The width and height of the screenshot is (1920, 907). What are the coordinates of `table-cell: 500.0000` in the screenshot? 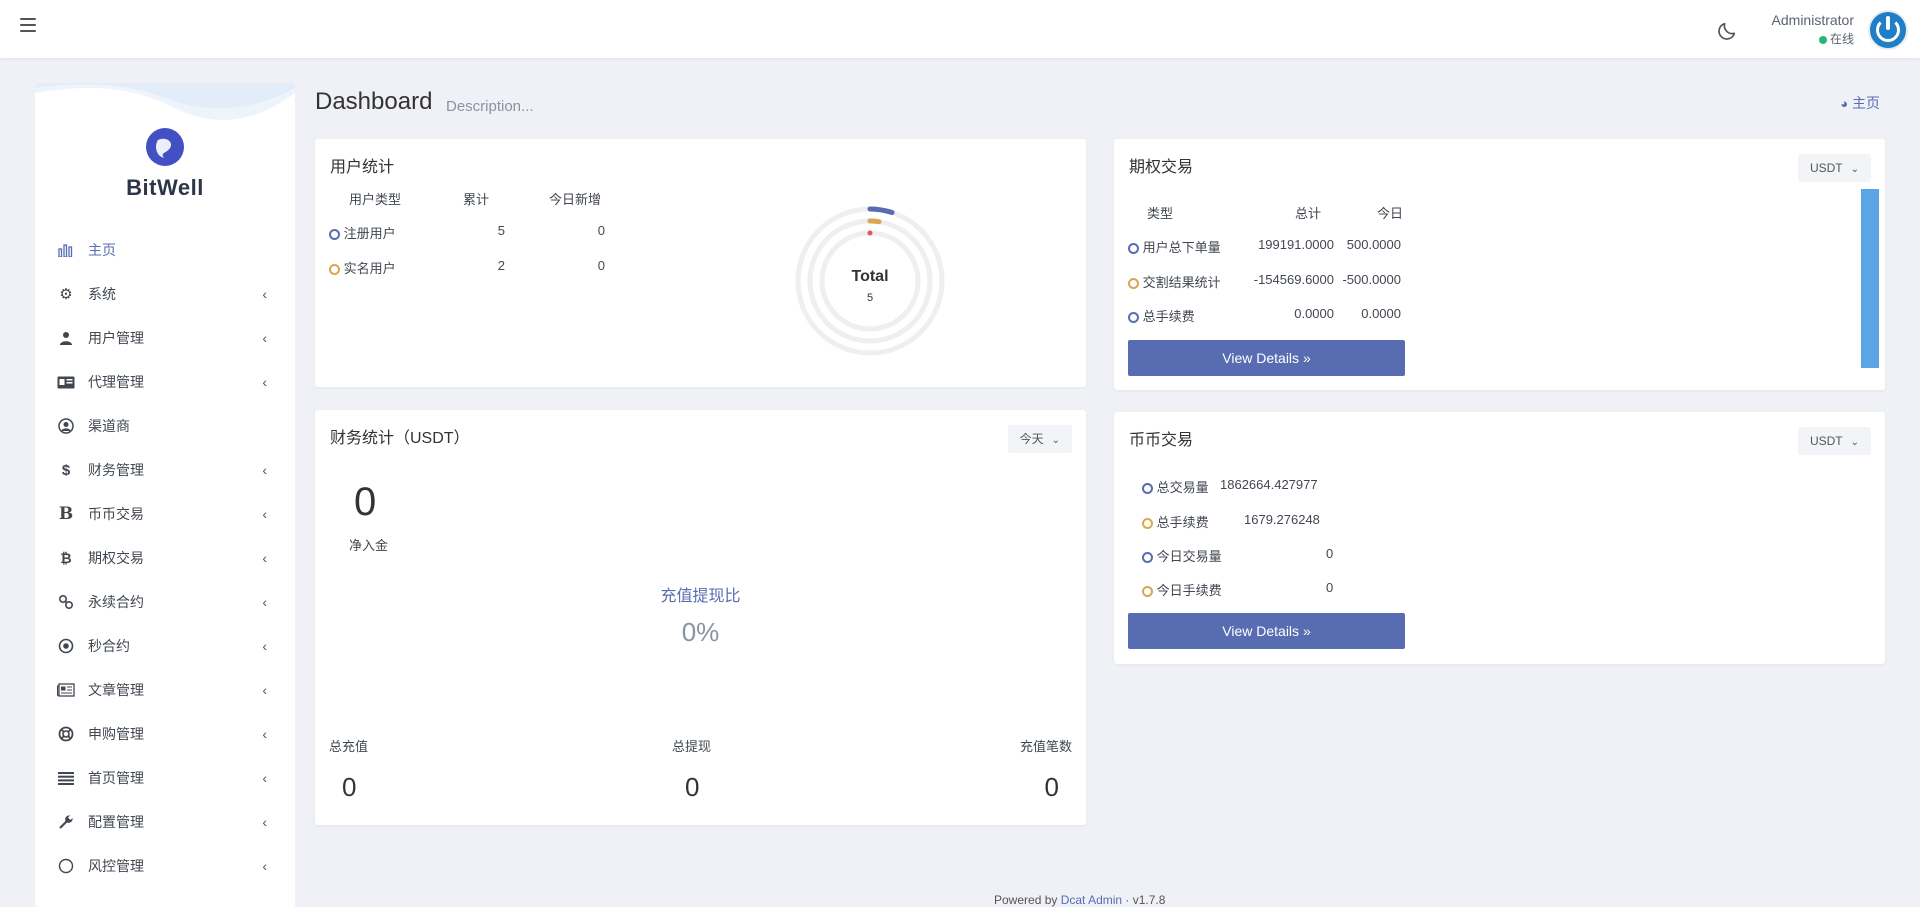 It's located at (1373, 244).